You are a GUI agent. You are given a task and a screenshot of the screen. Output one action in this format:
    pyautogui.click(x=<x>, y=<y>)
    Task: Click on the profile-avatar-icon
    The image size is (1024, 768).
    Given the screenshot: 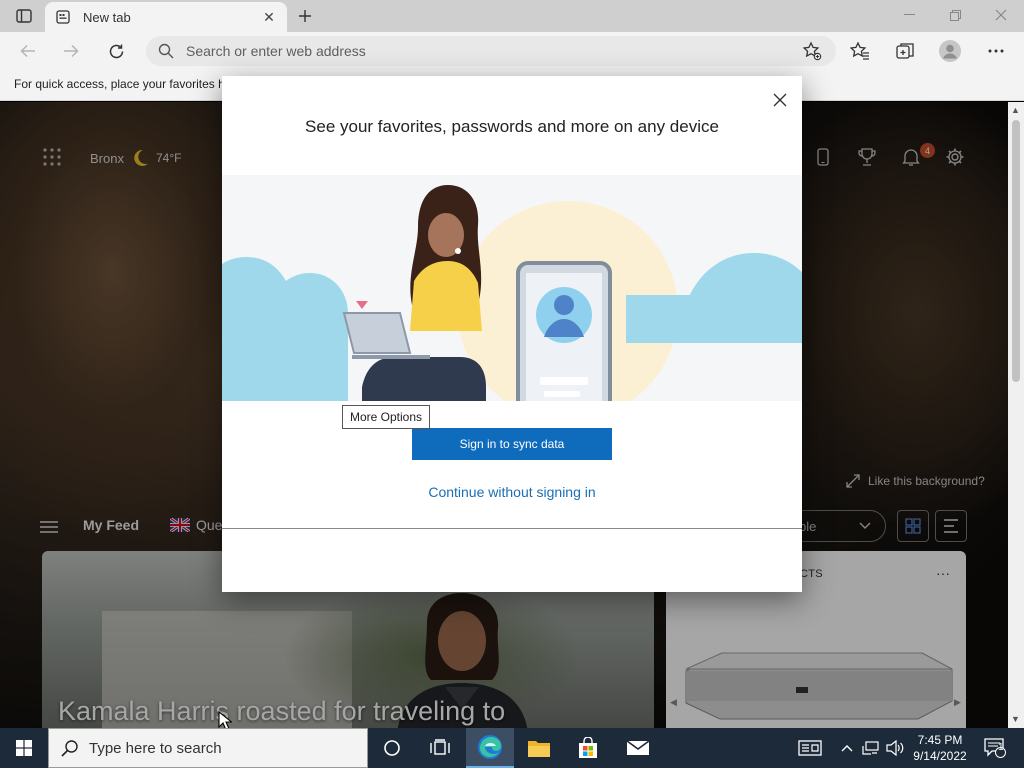 What is the action you would take?
    pyautogui.click(x=950, y=51)
    